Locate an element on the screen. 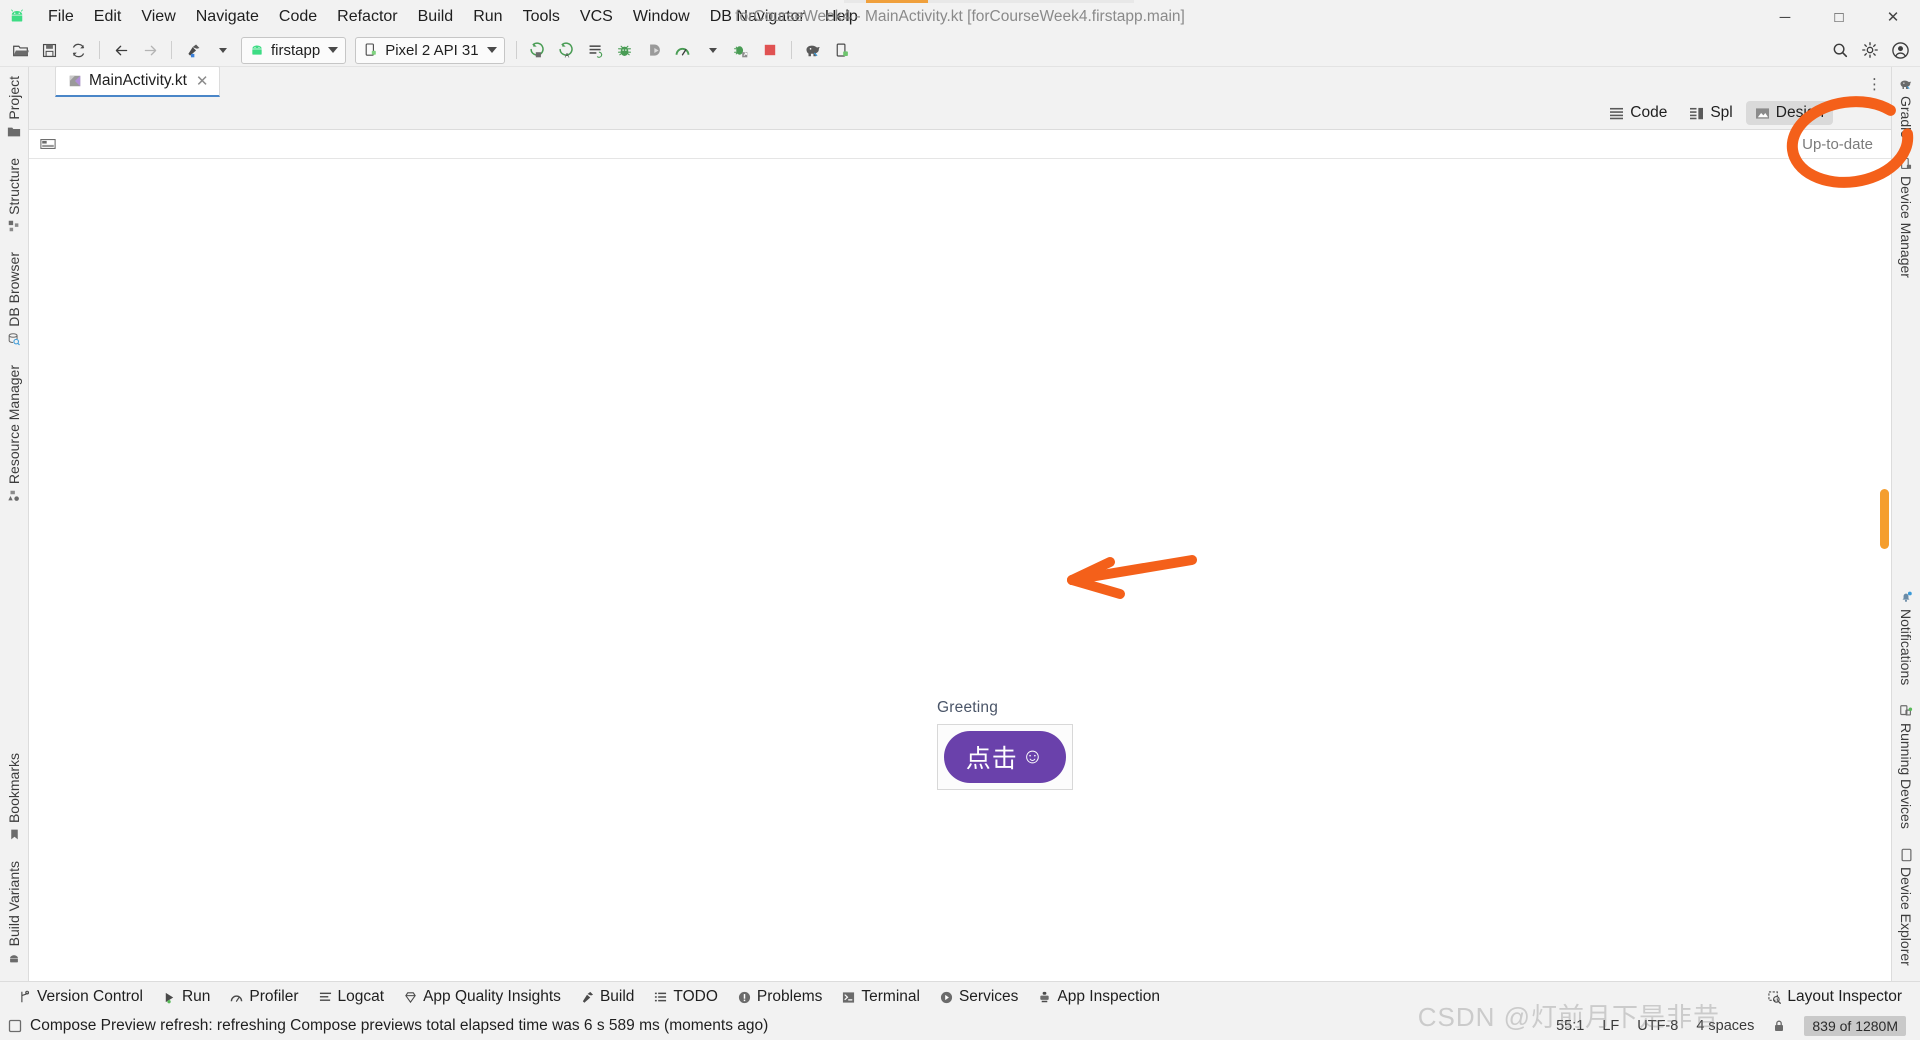 This screenshot has height=1040, width=1920. minimize-button: ─ is located at coordinates (1785, 17).